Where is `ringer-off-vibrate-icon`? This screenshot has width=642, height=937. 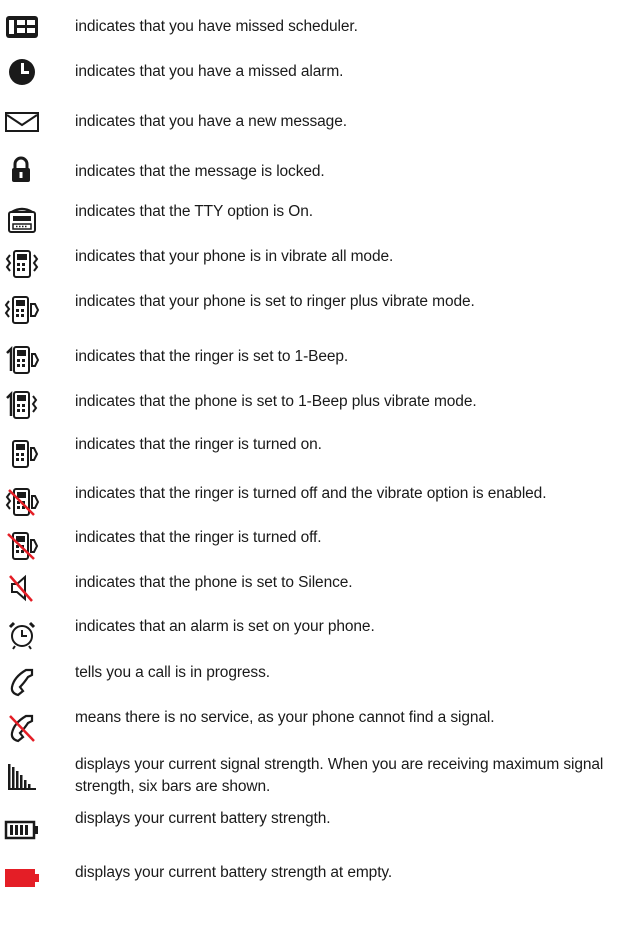 ringer-off-vibrate-icon is located at coordinates (22, 502).